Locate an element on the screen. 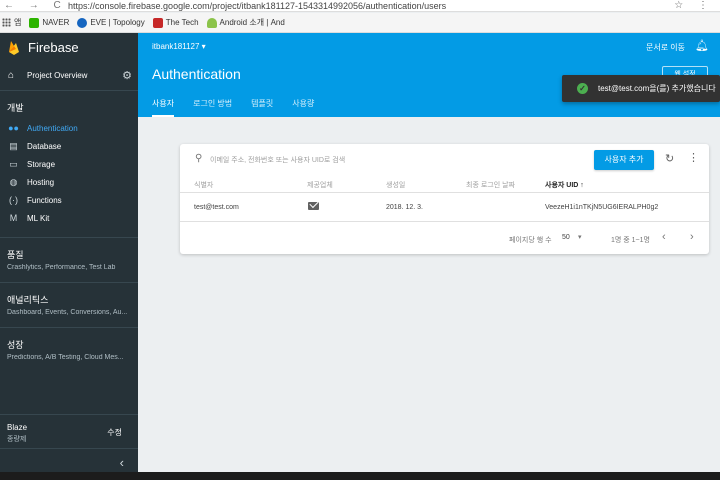  page-range: 1명 중 1~1명 is located at coordinates (630, 240).